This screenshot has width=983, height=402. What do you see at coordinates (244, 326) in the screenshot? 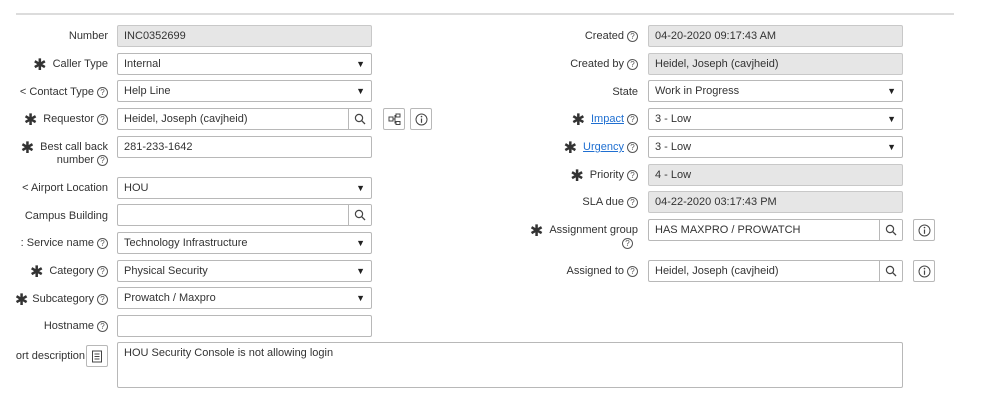
I see `hostname-field` at bounding box center [244, 326].